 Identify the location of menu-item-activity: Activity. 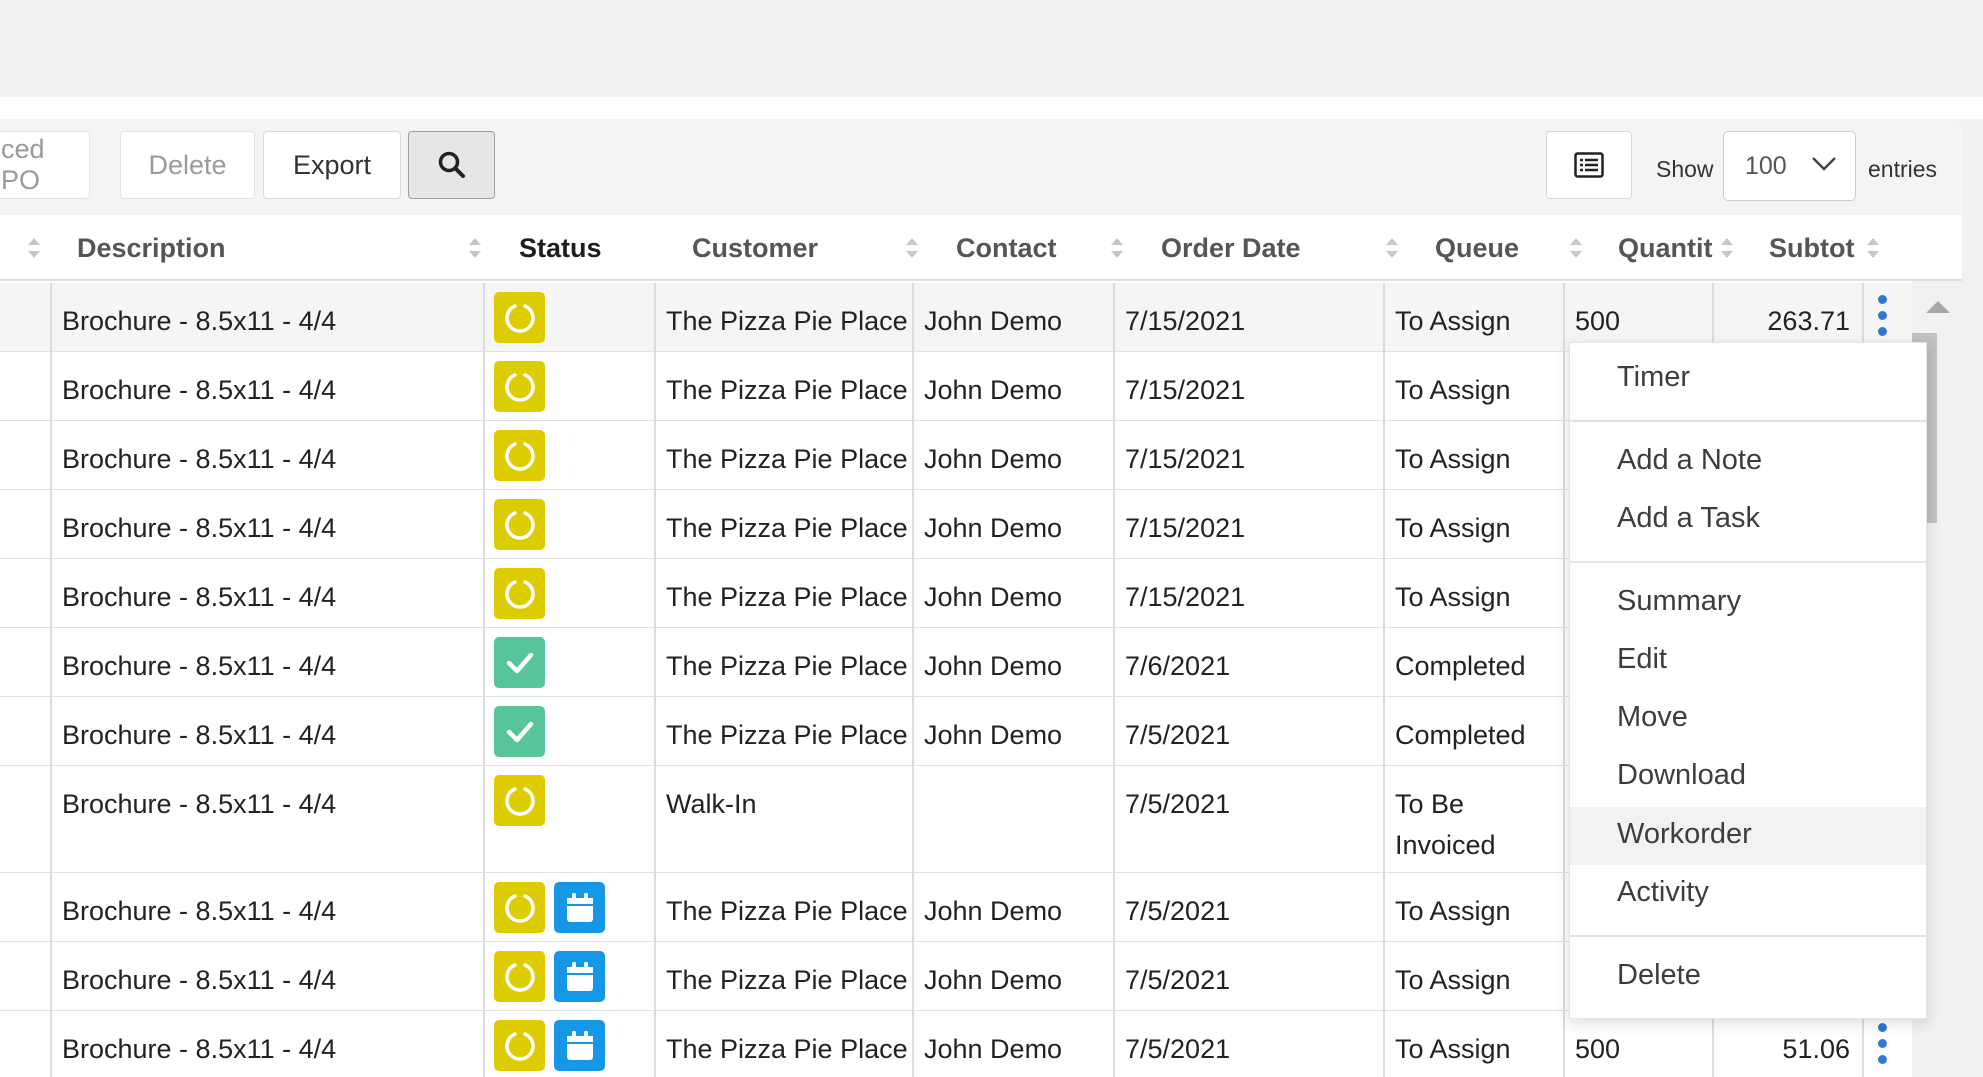
(1748, 894).